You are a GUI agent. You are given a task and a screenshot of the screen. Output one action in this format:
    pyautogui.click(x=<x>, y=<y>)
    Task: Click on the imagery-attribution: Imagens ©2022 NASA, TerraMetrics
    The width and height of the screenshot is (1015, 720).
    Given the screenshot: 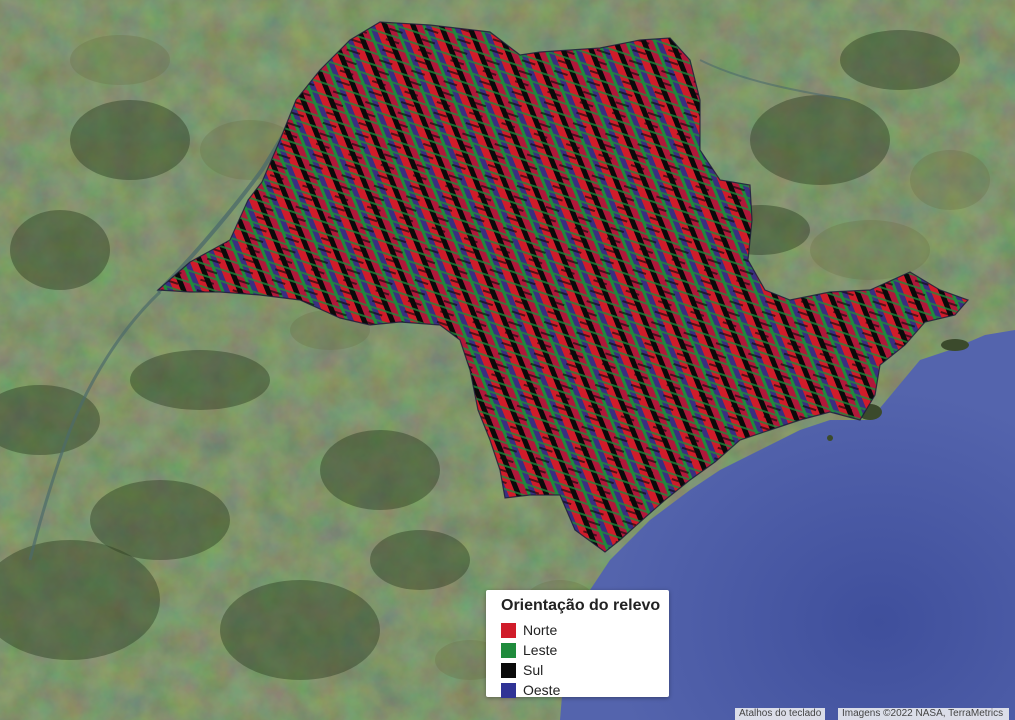 What is the action you would take?
    pyautogui.click(x=923, y=714)
    